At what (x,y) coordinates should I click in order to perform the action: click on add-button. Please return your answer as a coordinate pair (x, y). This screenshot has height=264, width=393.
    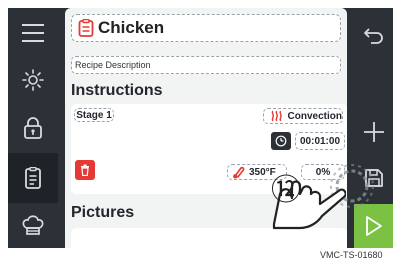
    Looking at the image, I should click on (373, 132).